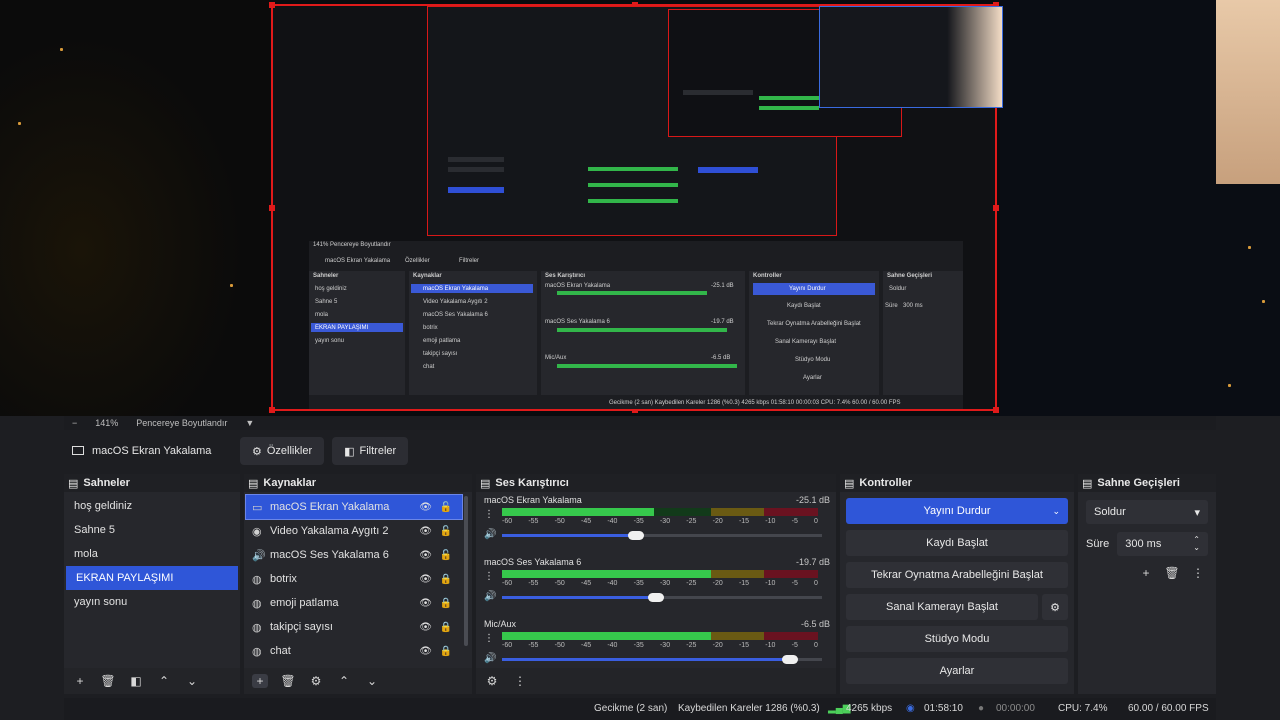 This screenshot has width=1280, height=720. Describe the element at coordinates (152, 602) in the screenshot. I see `scene-item: yayın sonu` at that location.